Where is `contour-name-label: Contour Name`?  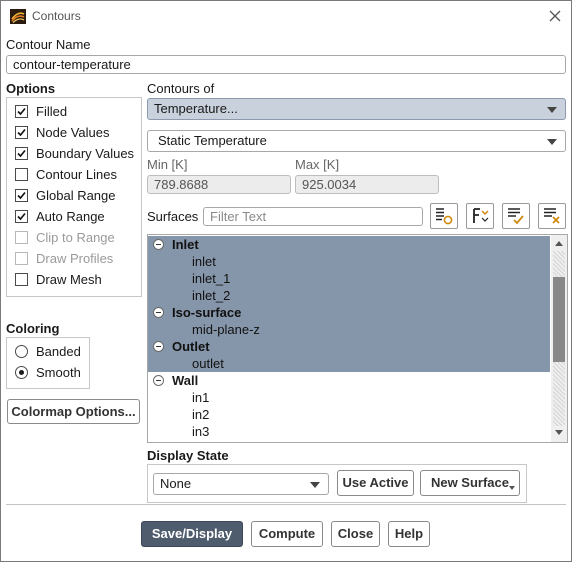
contour-name-label: Contour Name is located at coordinates (48, 44).